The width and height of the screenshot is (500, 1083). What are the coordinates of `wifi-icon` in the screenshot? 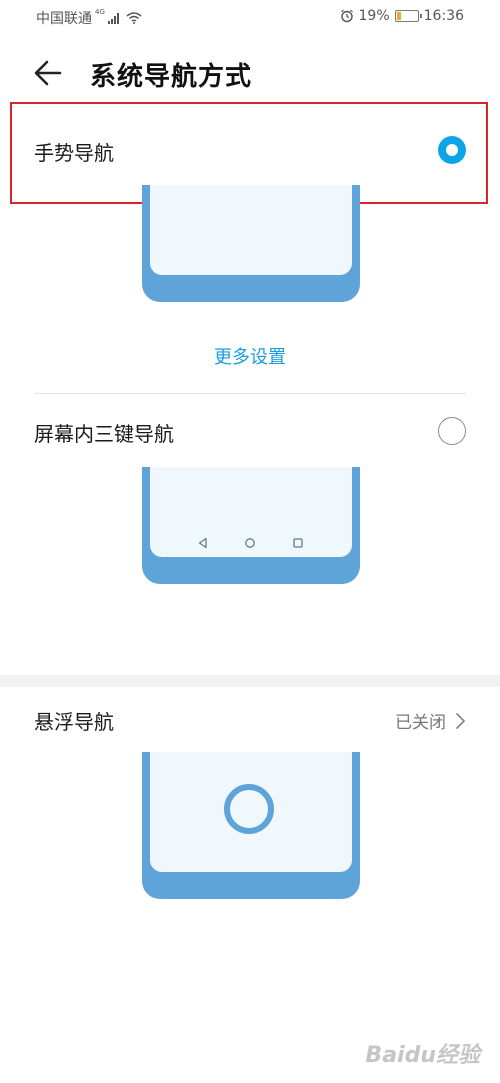 It's located at (134, 18).